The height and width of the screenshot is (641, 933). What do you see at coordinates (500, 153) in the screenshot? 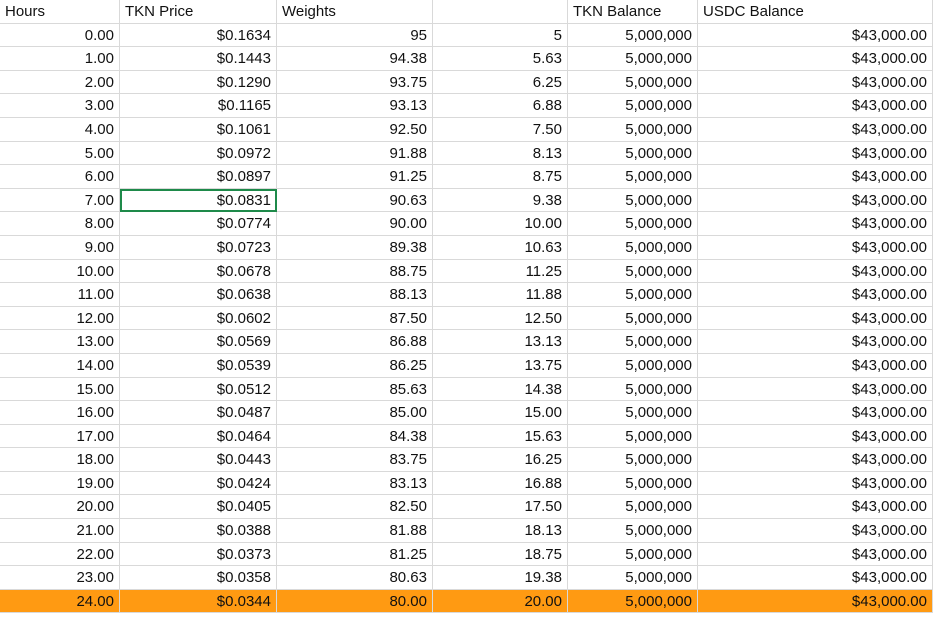
I see `cell-weight-b: 8.13` at bounding box center [500, 153].